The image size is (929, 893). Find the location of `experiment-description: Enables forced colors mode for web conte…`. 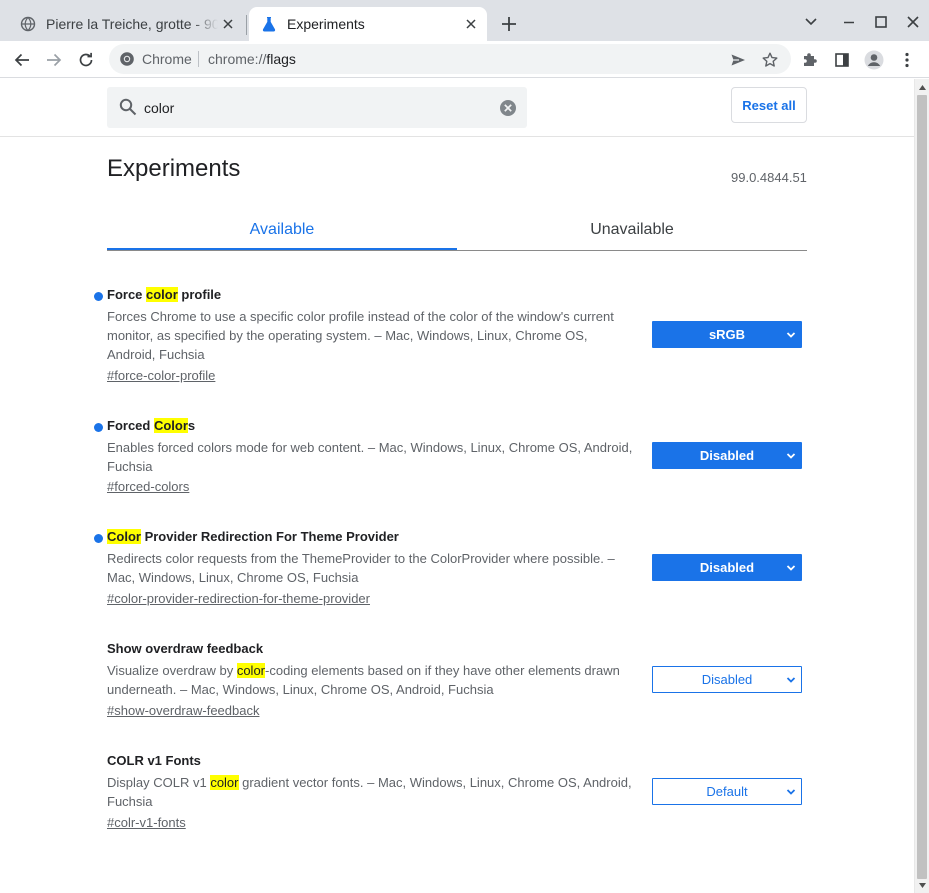

experiment-description: Enables forced colors mode for web conte… is located at coordinates (372, 457).